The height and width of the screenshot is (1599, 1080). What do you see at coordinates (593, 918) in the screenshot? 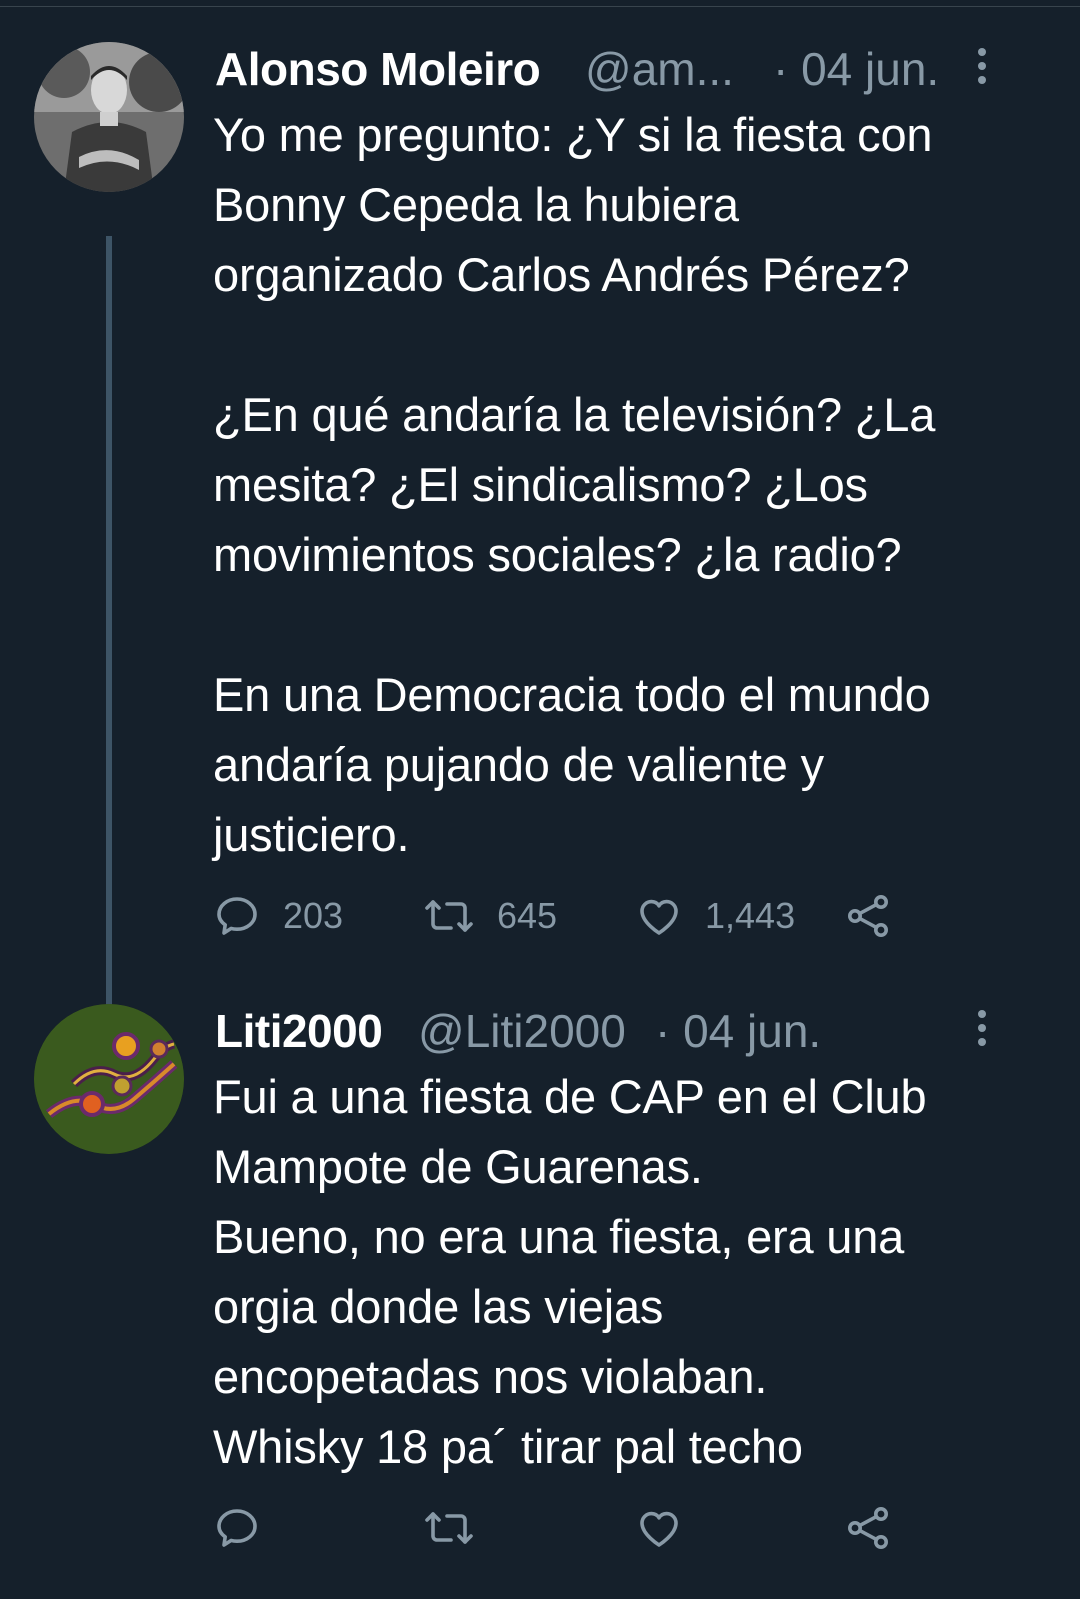
I see `tweet-actions: 203 645 1,443` at bounding box center [593, 918].